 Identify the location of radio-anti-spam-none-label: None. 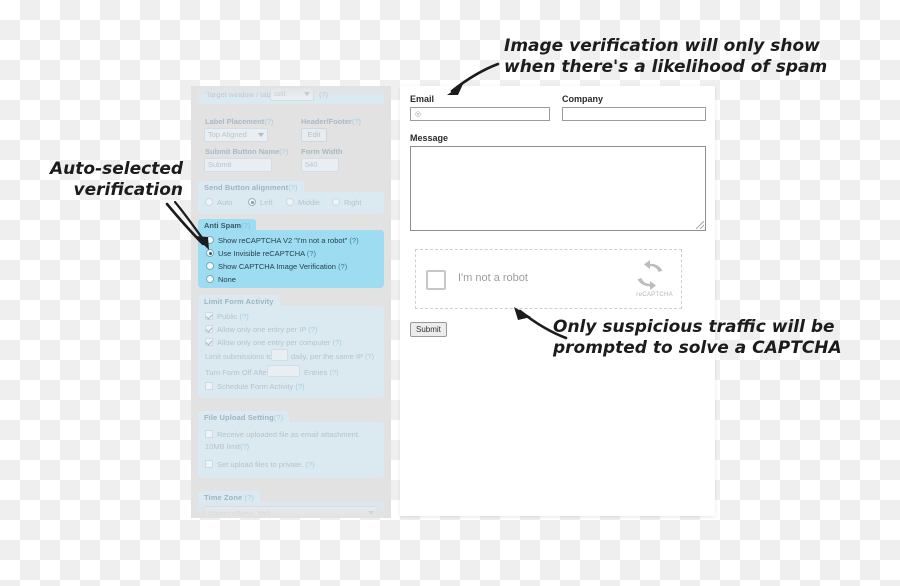
(227, 279).